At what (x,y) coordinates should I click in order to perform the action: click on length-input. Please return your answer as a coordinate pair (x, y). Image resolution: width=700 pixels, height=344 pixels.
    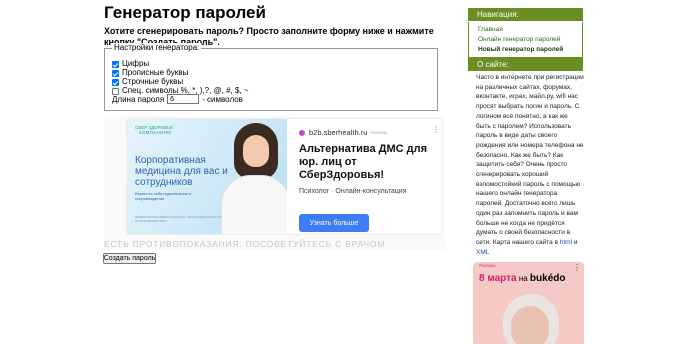
    Looking at the image, I should click on (183, 99).